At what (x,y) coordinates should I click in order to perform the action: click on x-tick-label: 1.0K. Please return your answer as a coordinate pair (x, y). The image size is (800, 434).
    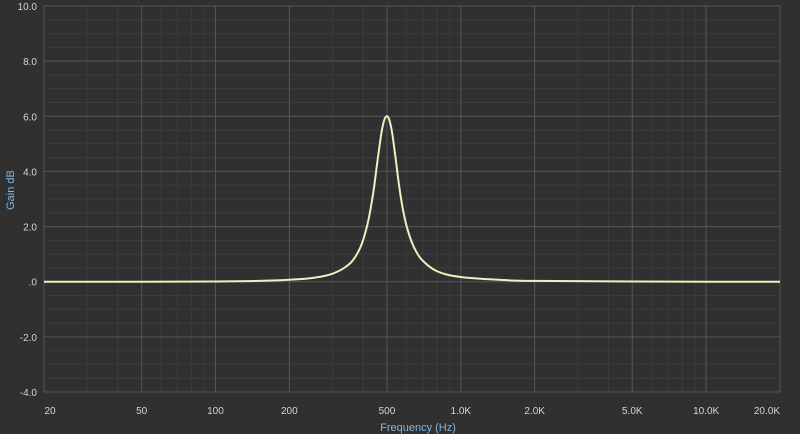
    Looking at the image, I should click on (461, 411).